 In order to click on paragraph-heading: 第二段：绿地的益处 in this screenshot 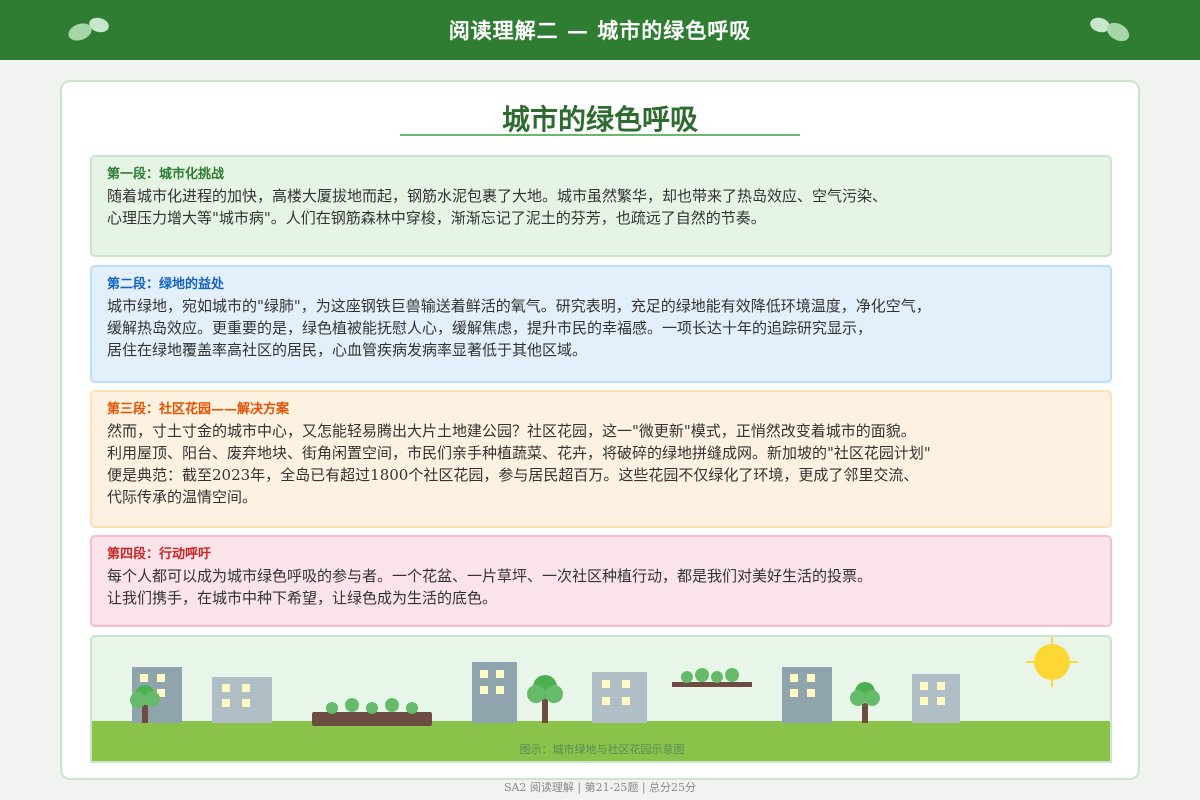, I will do `click(166, 284)`.